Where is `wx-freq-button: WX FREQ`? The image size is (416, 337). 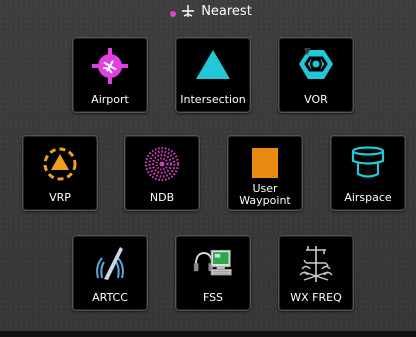 wx-freq-button: WX FREQ is located at coordinates (316, 273).